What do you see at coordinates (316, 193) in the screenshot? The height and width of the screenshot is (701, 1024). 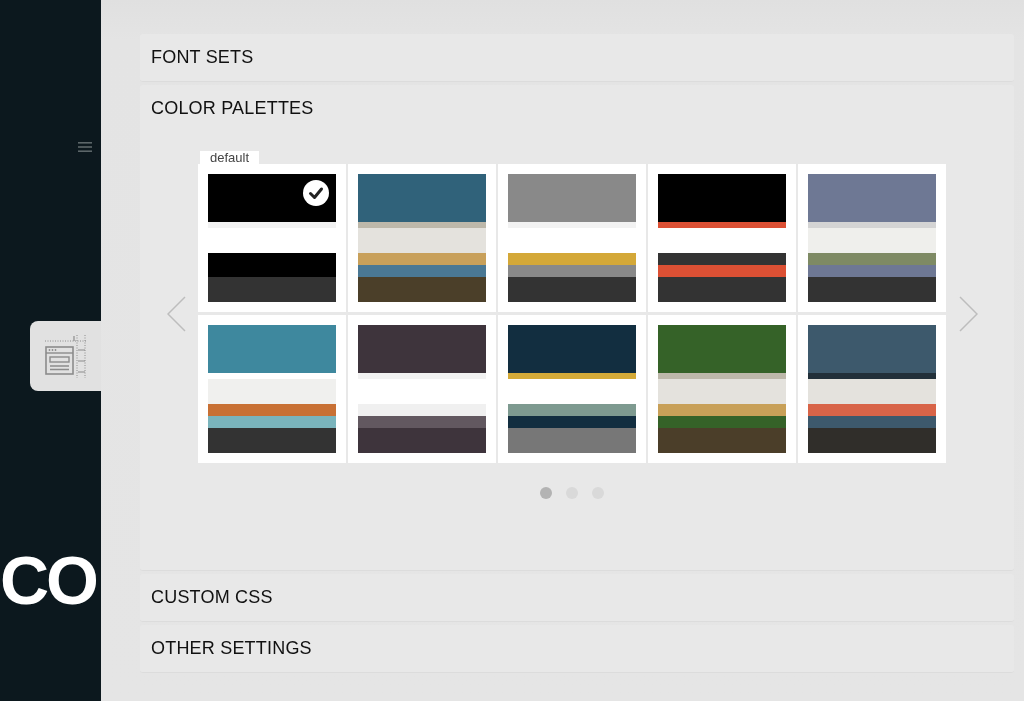 I see `check-icon` at bounding box center [316, 193].